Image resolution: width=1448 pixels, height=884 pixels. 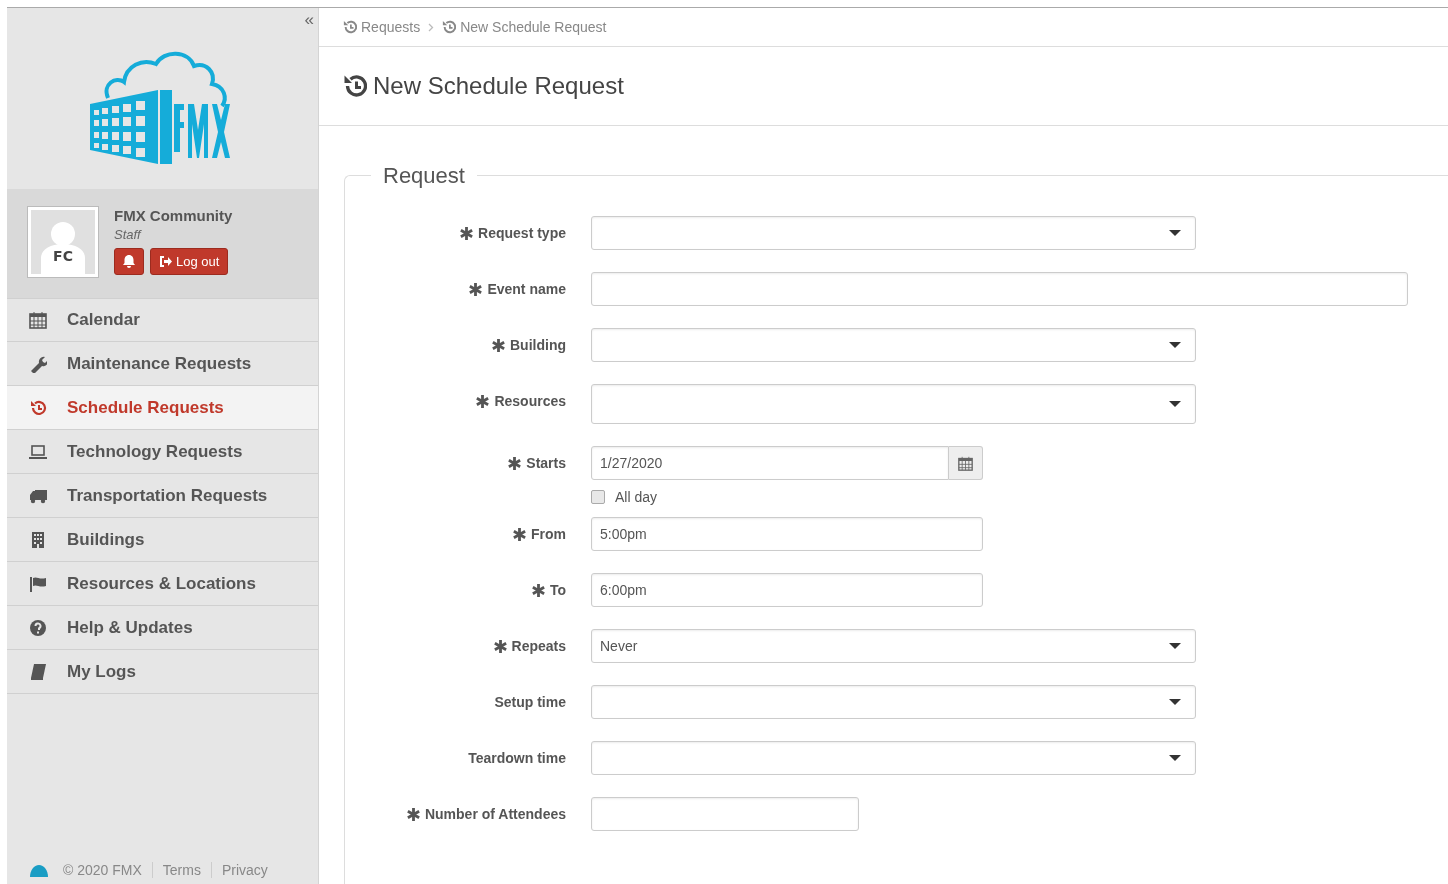 I want to click on logout-button: Log out, so click(x=189, y=261).